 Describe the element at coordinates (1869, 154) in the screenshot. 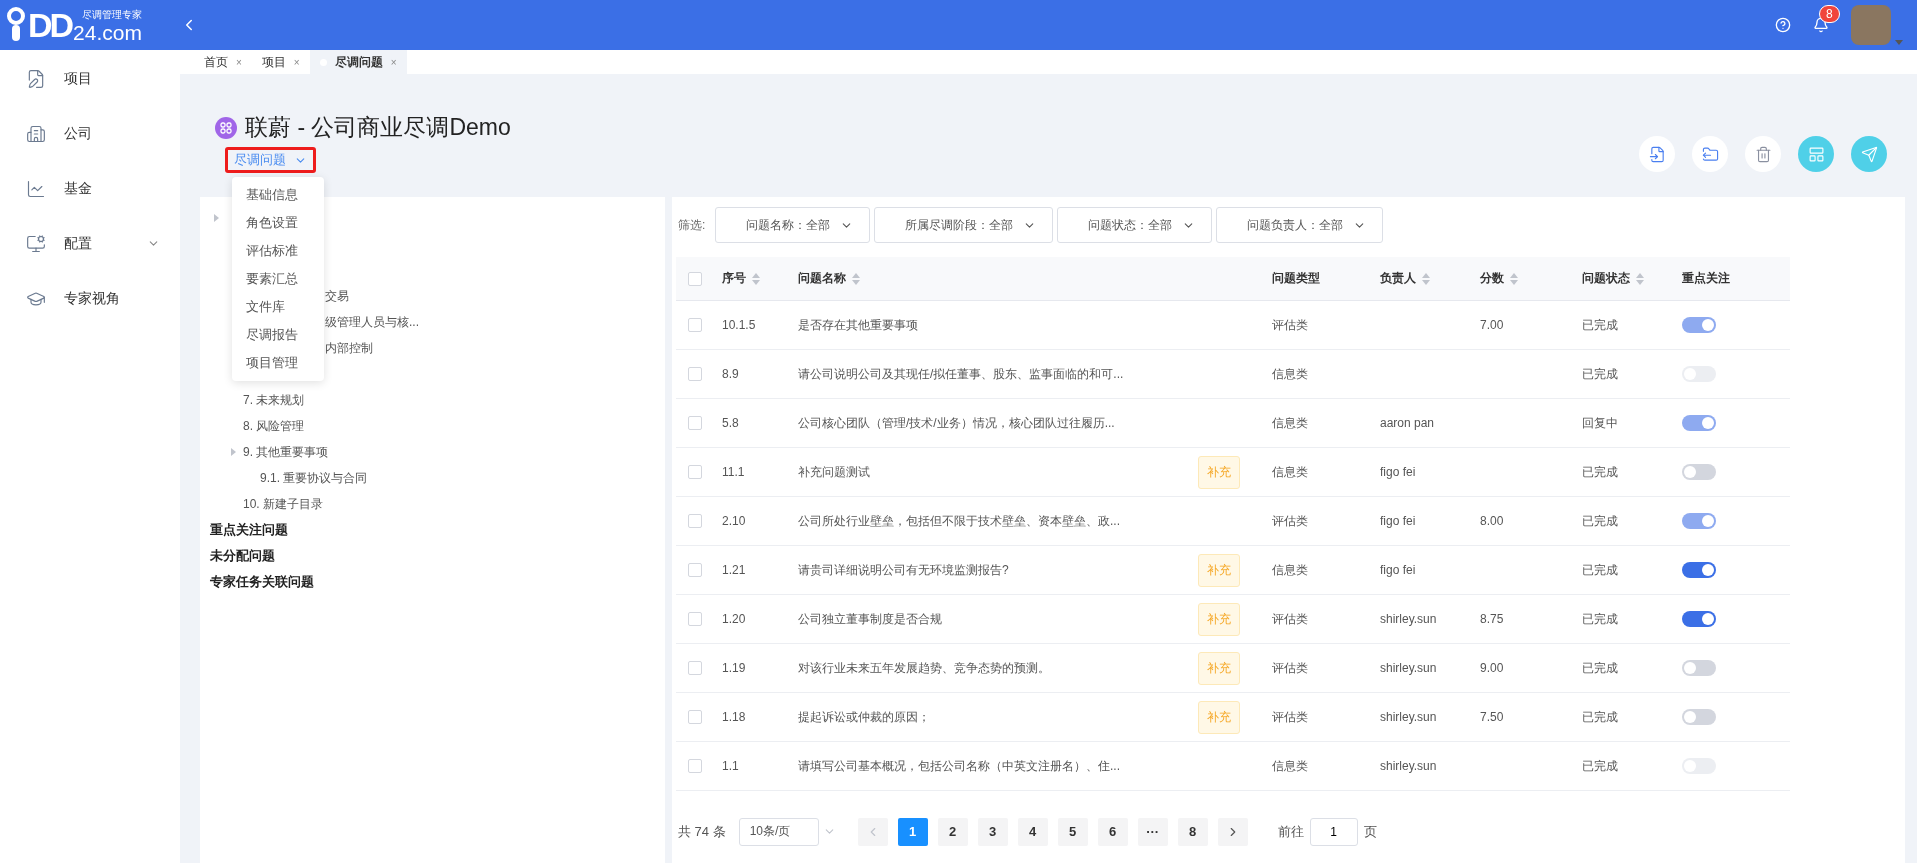

I see `send-button` at that location.